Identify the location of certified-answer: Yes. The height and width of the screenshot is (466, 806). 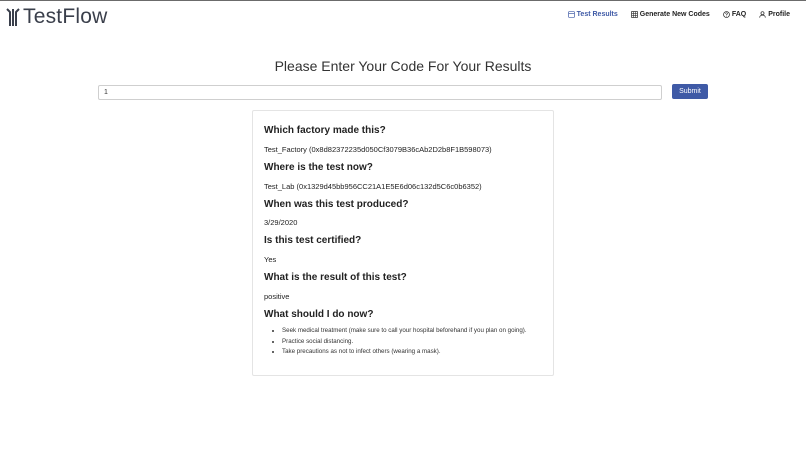
(270, 259).